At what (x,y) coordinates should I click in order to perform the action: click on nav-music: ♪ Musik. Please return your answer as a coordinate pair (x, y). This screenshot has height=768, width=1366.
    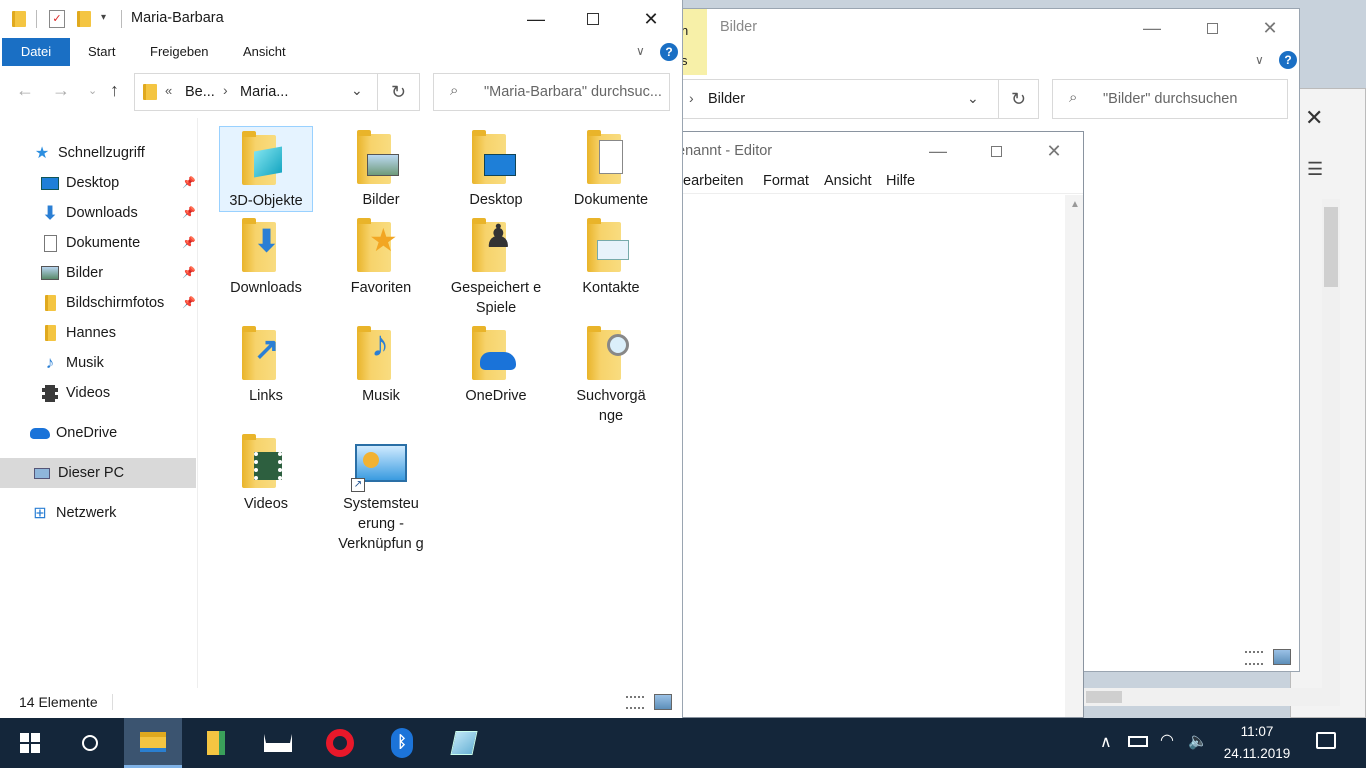
    Looking at the image, I should click on (98, 363).